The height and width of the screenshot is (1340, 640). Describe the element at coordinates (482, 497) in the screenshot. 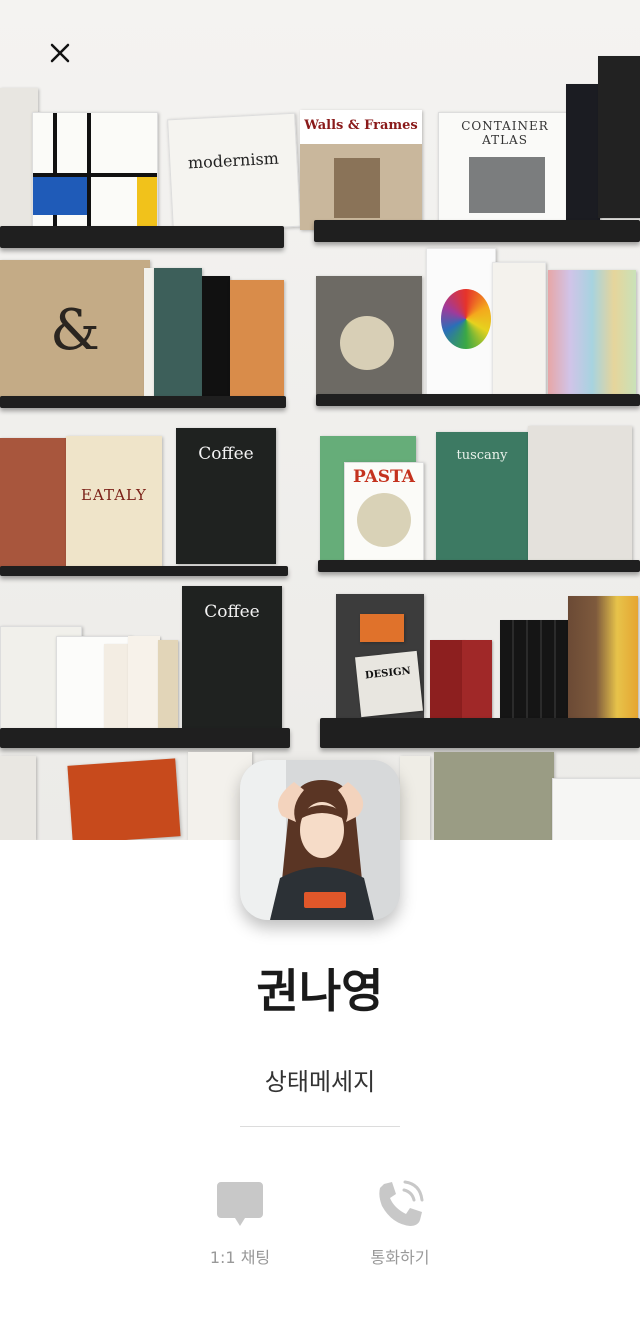

I see `book: tuscany` at that location.